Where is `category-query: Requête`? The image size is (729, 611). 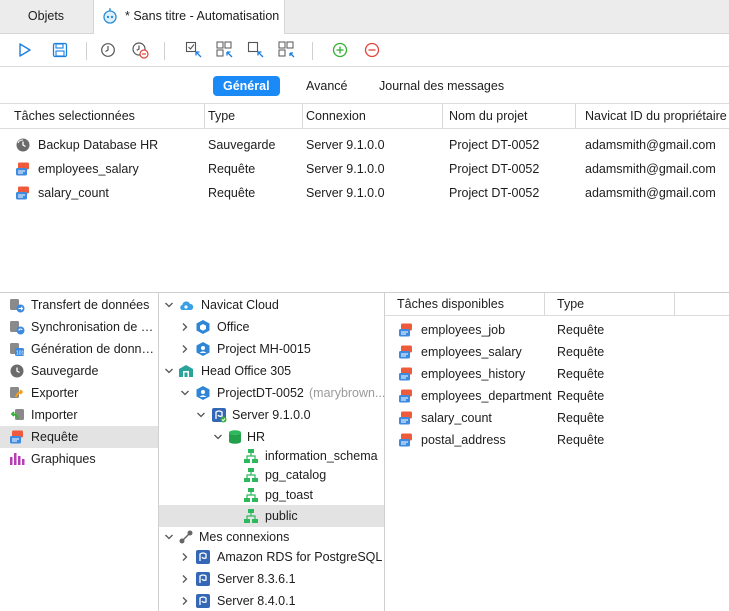
category-query: Requête is located at coordinates (79, 437).